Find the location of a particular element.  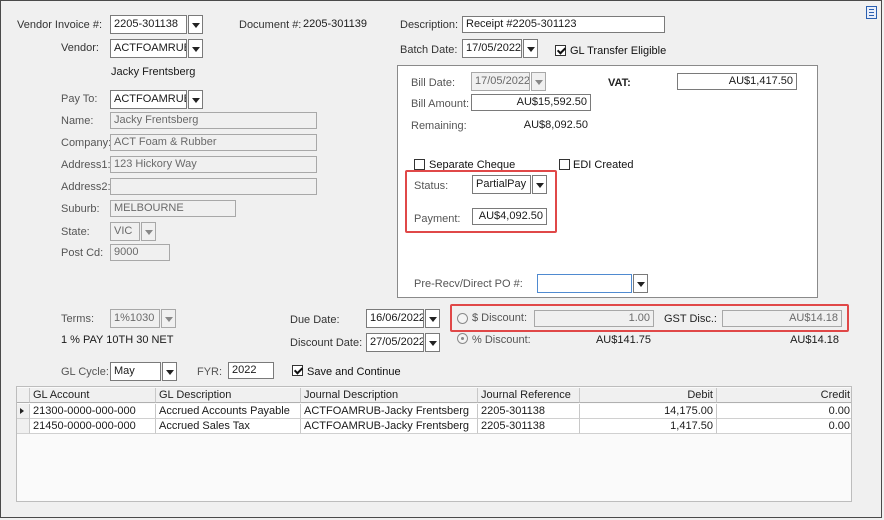

bill-amount-label: Bill Amount: is located at coordinates (440, 104).